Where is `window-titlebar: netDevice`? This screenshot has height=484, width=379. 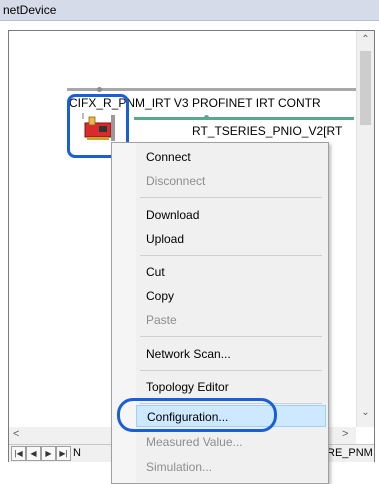 window-titlebar: netDevice is located at coordinates (189, 10).